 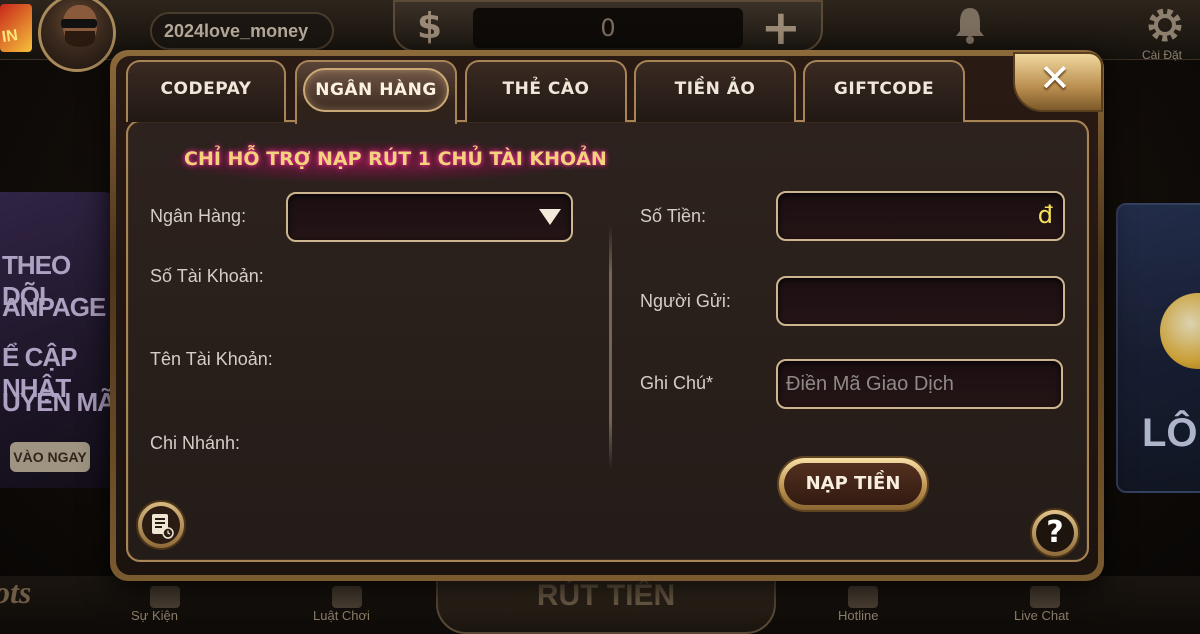 What do you see at coordinates (1041, 615) in the screenshot?
I see `nav-live-chat: Live Chat` at bounding box center [1041, 615].